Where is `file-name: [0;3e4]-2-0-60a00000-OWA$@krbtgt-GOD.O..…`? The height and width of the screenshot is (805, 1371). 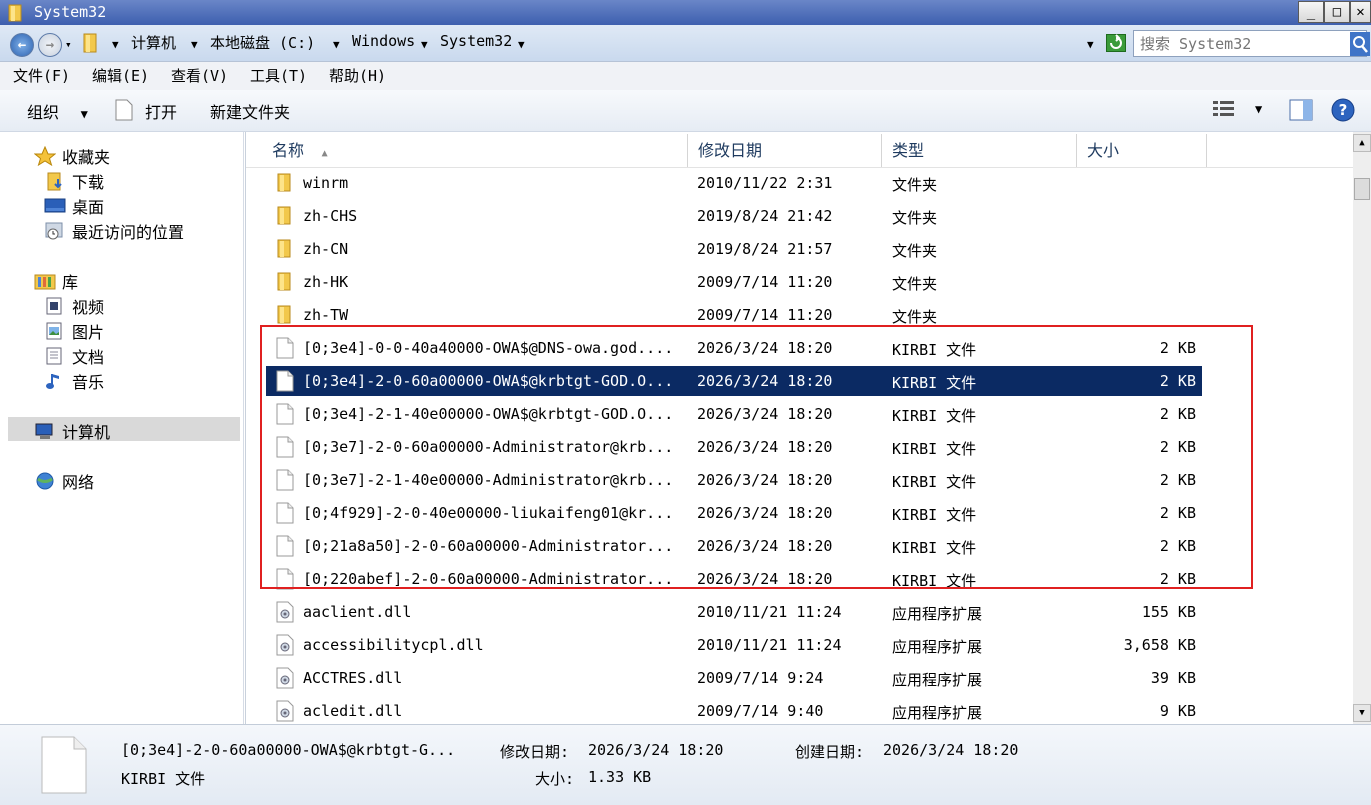
file-name: [0;3e4]-2-0-60a00000-OWA$@krbtgt-GOD.O..… is located at coordinates (488, 381).